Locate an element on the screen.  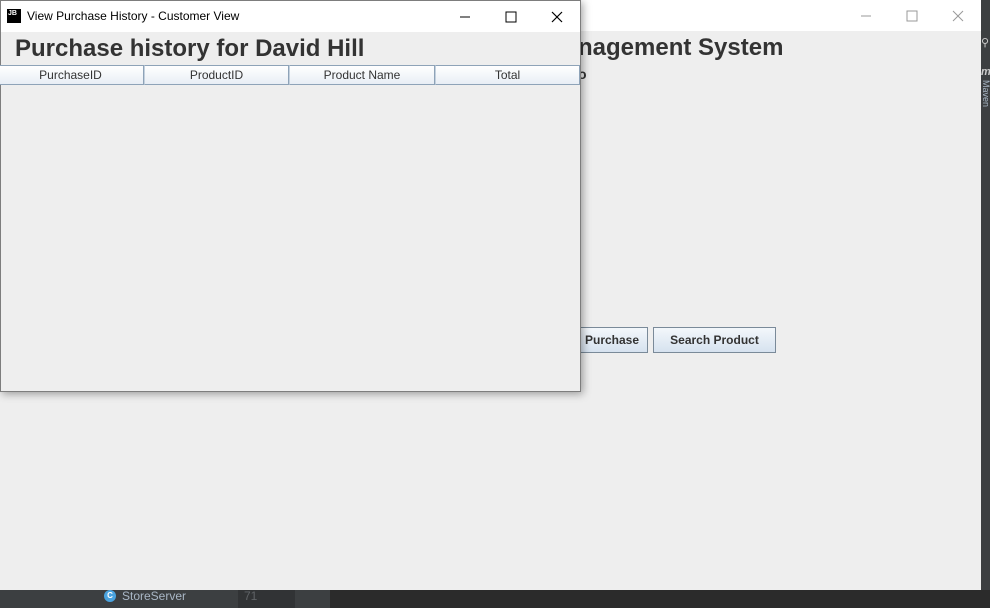
maximize-button is located at coordinates (511, 16).